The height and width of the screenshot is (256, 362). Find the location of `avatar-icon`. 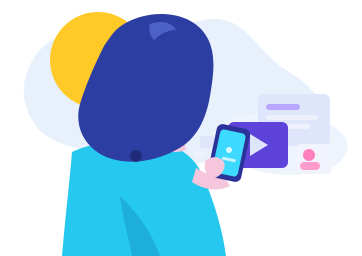

avatar-icon is located at coordinates (309, 155).